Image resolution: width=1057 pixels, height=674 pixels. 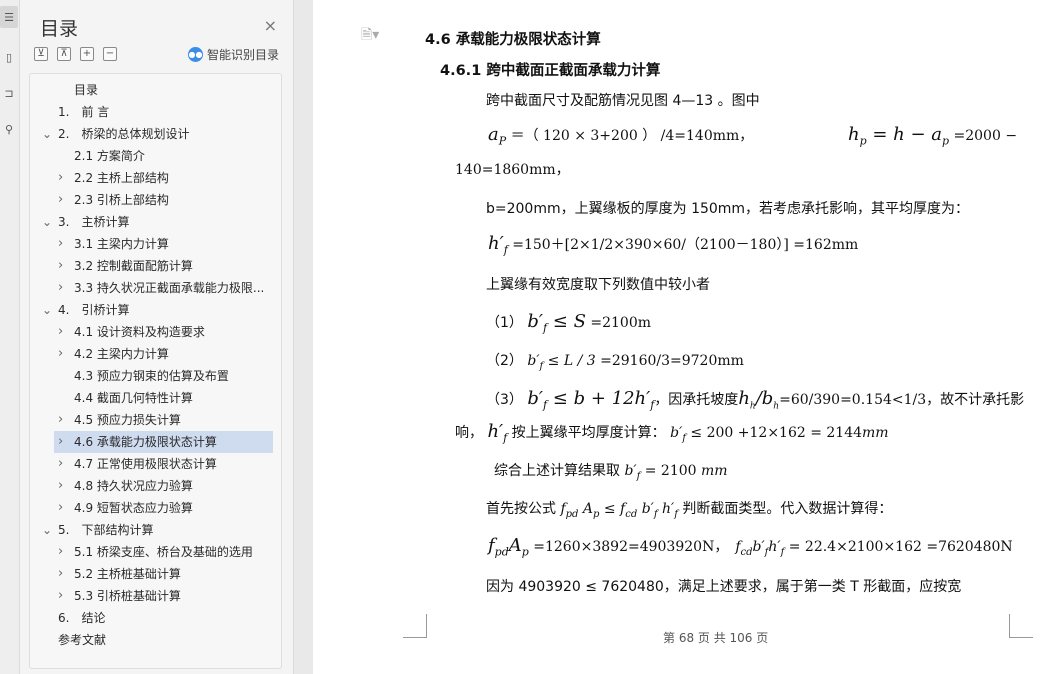 I want to click on toc-item: 6. 结论, so click(x=155, y=618).